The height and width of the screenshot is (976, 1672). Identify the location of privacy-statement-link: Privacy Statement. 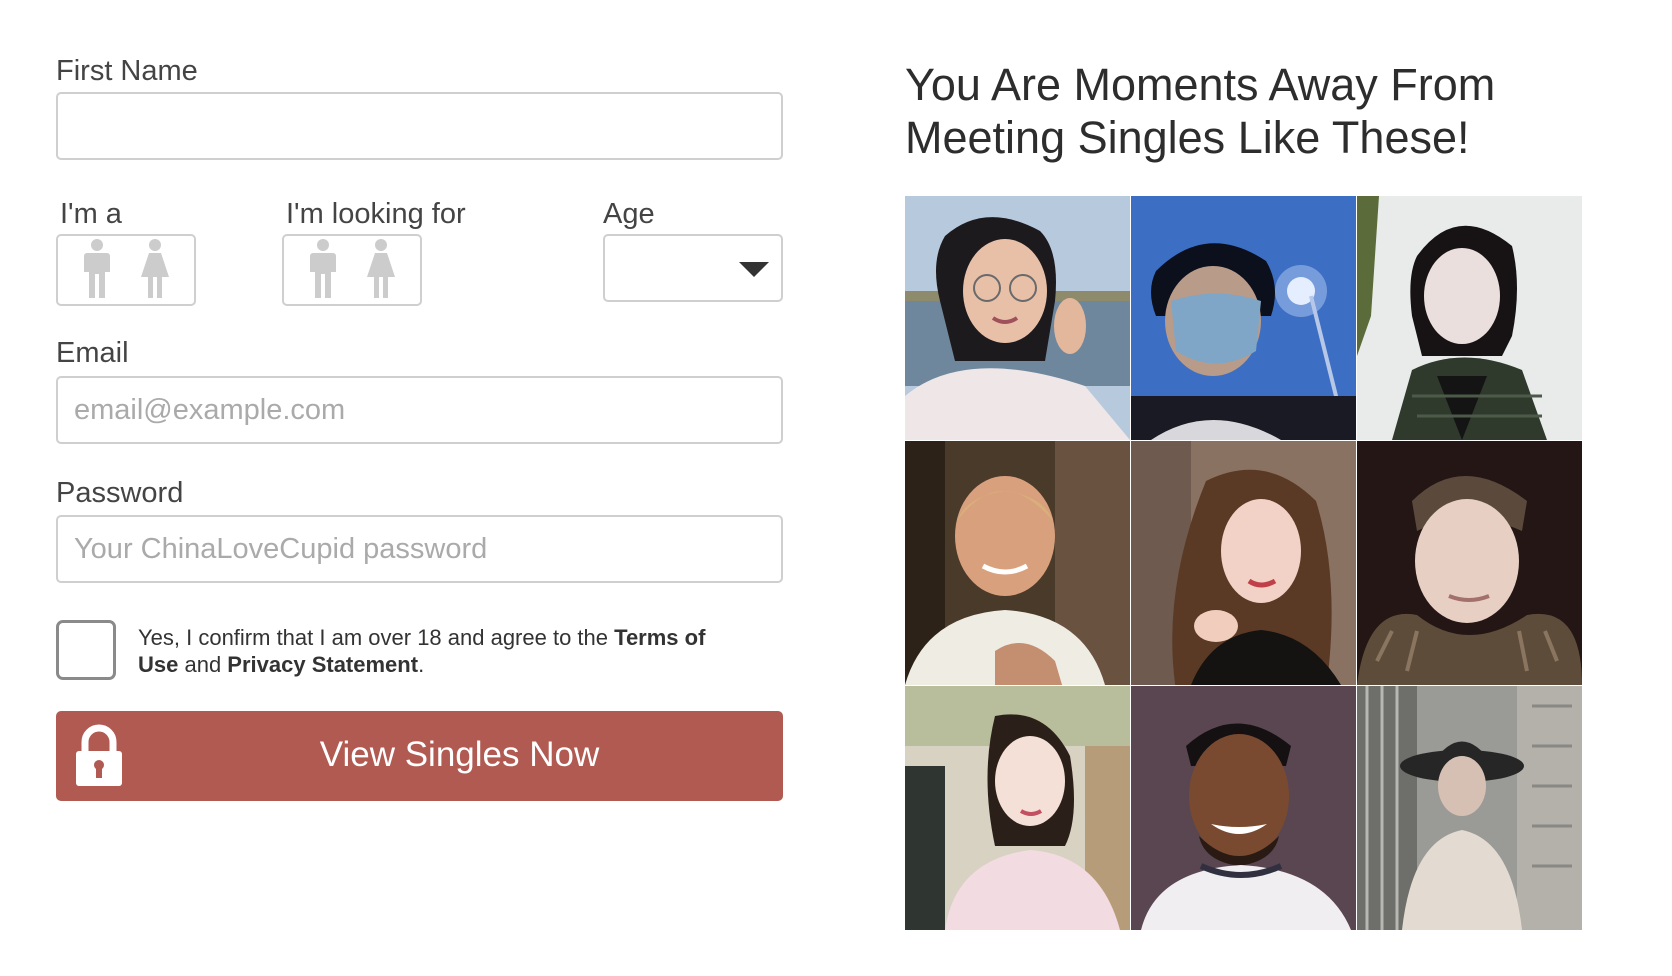
(322, 664).